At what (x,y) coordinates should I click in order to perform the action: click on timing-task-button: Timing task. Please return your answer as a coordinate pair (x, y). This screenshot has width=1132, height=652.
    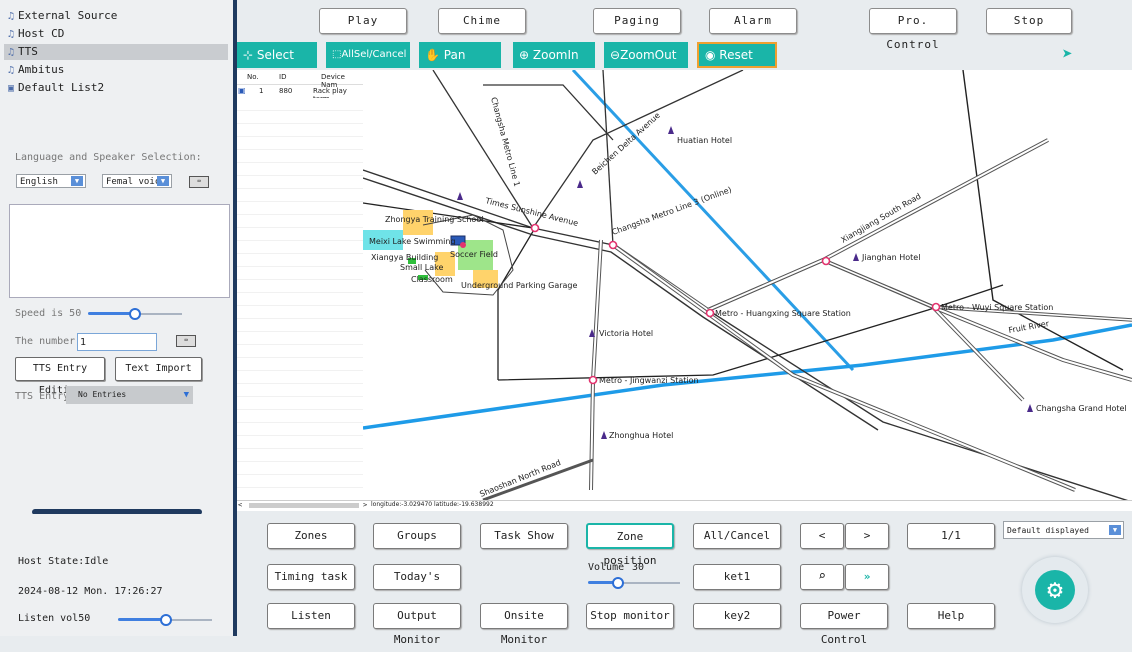
    Looking at the image, I should click on (311, 577).